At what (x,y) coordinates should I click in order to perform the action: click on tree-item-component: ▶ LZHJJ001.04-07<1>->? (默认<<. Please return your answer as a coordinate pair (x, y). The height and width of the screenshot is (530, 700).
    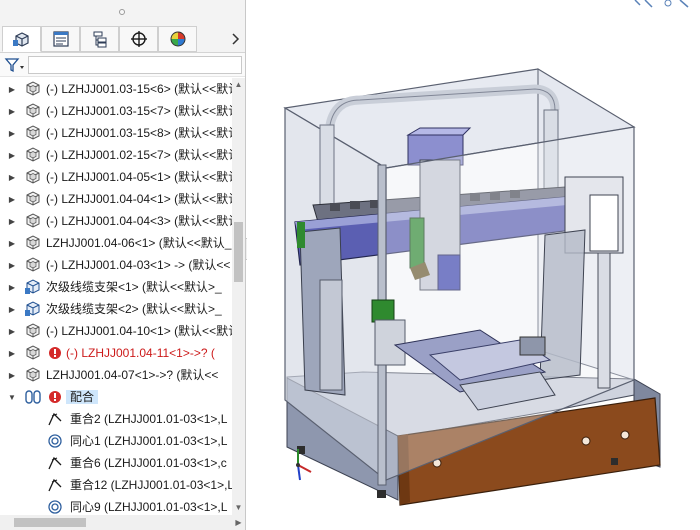
    Looking at the image, I should click on (116, 375).